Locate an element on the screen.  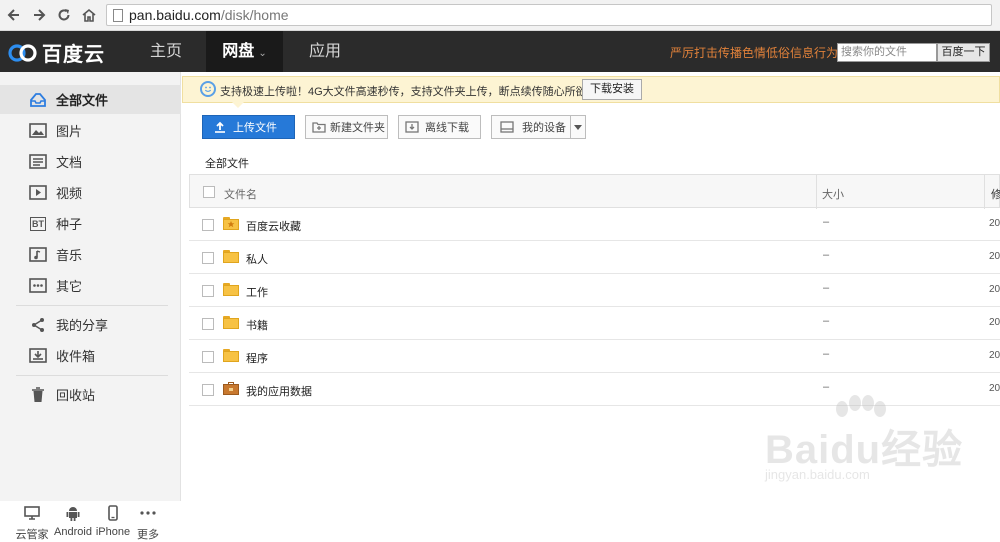
select-all-checkbox is located at coordinates (209, 192).